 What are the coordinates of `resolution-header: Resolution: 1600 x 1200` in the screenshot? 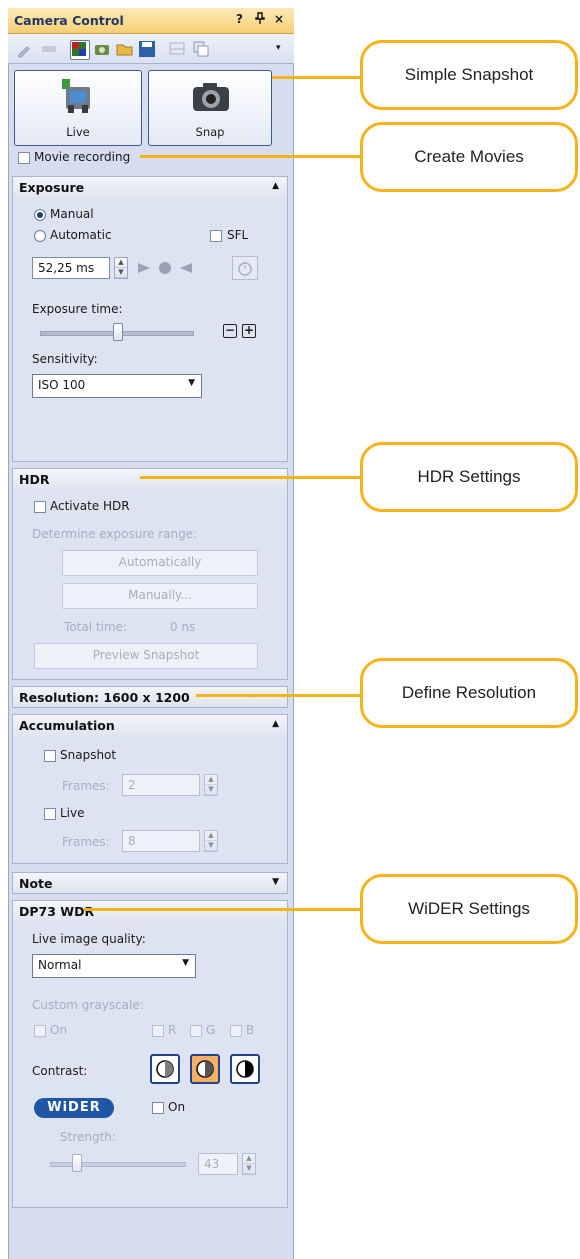 It's located at (150, 697).